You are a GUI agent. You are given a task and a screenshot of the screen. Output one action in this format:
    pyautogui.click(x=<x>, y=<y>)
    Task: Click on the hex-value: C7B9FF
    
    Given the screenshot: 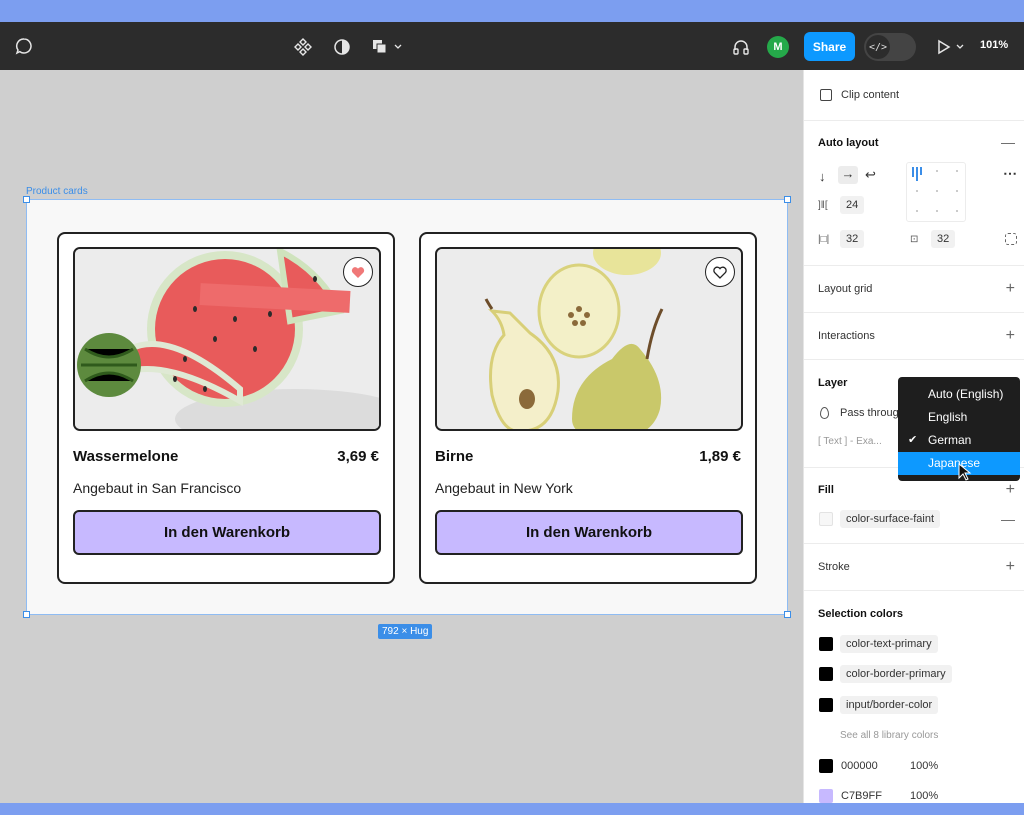 What is the action you would take?
    pyautogui.click(x=861, y=796)
    